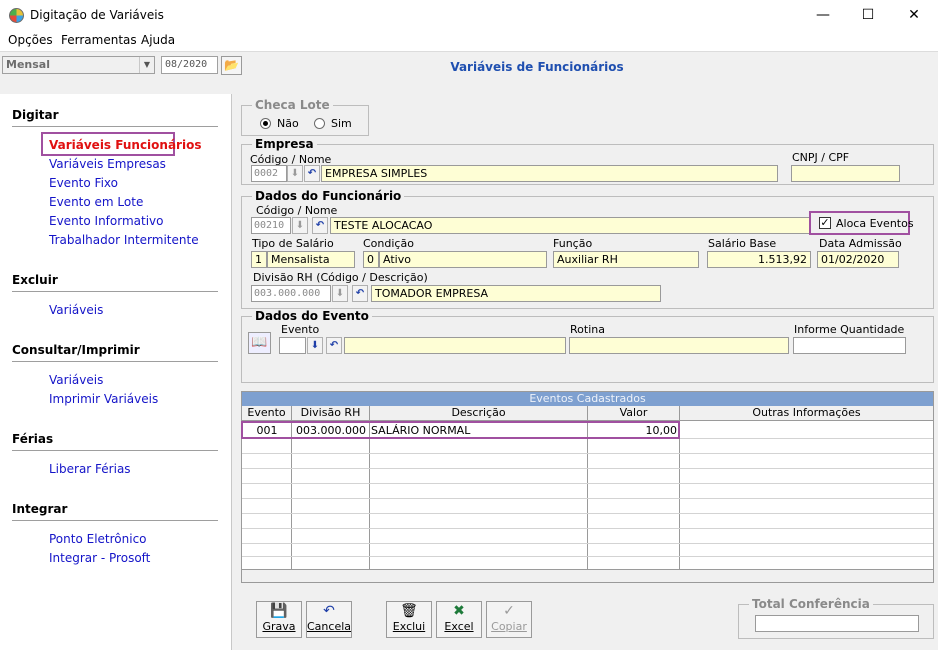  What do you see at coordinates (83, 183) in the screenshot?
I see `sidebar-item-evento-fixo: Evento Fixo` at bounding box center [83, 183].